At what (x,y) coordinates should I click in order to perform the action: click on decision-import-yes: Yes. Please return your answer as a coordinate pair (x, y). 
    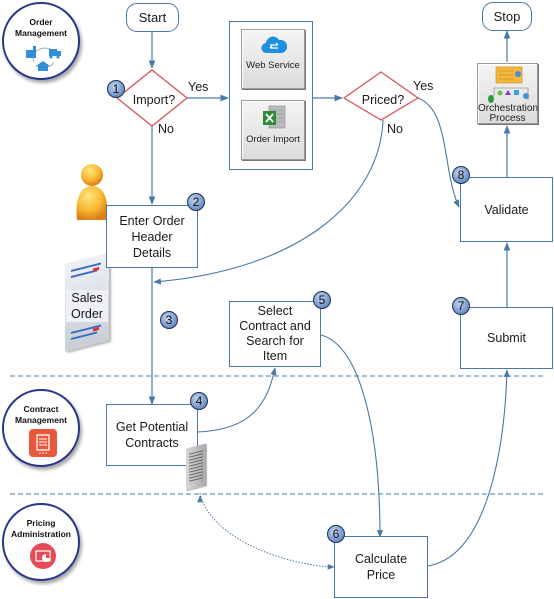
    Looking at the image, I should click on (198, 87).